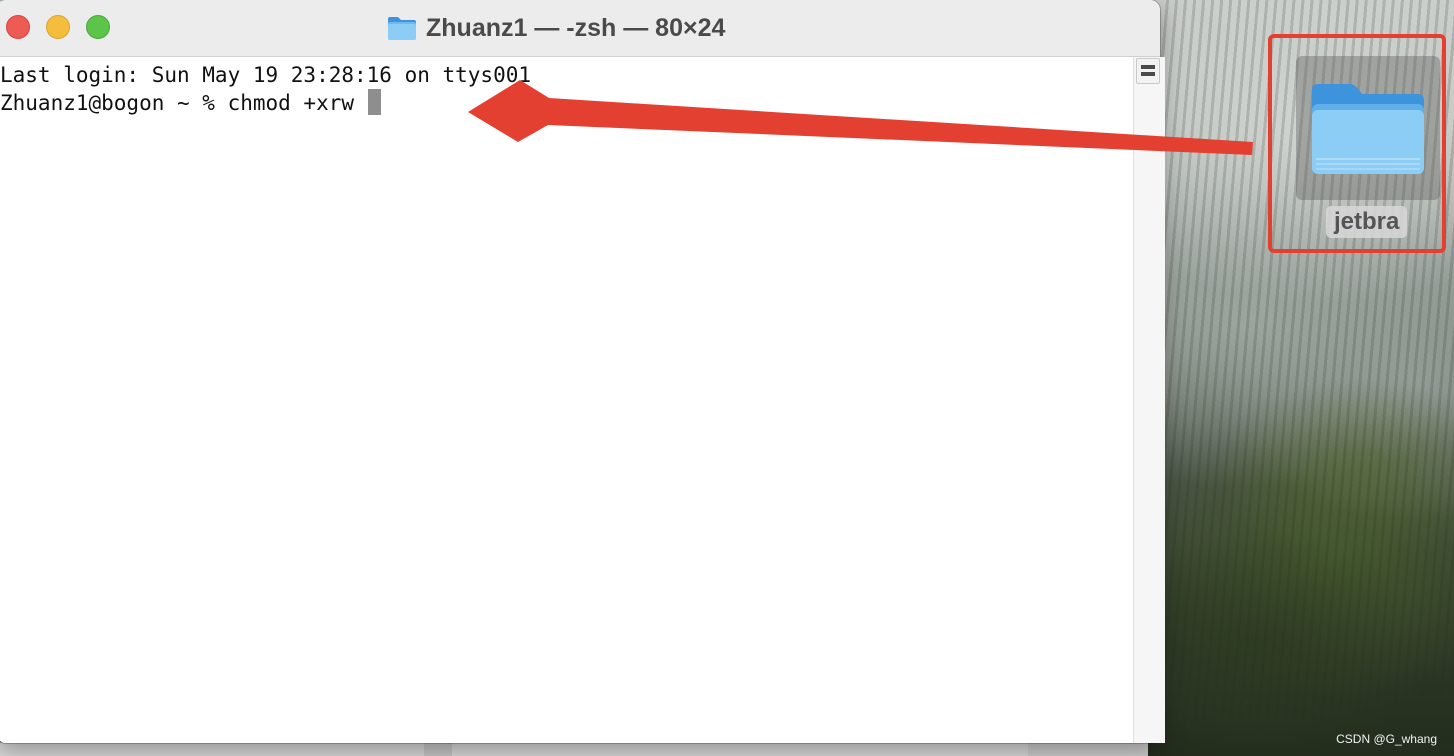 This screenshot has width=1454, height=756. I want to click on window-title: Zhuanz1 — -zsh — 80×24, so click(576, 27).